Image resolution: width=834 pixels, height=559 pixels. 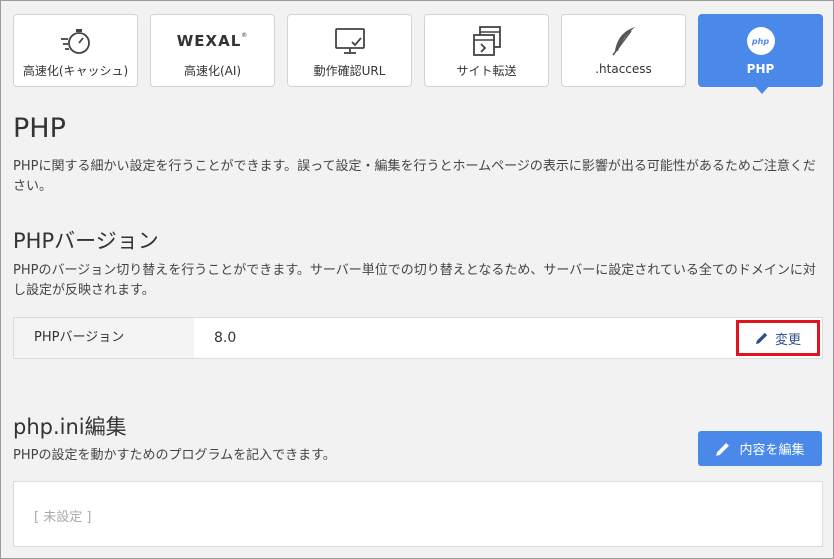 What do you see at coordinates (623, 69) in the screenshot?
I see `tab-label: .htaccess` at bounding box center [623, 69].